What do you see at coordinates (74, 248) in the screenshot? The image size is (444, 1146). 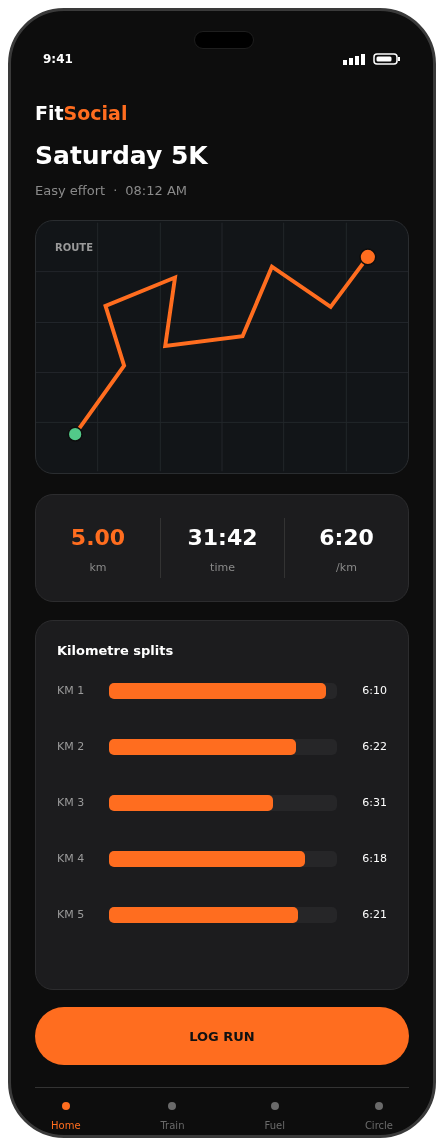 I see `route-label: ROUTE` at bounding box center [74, 248].